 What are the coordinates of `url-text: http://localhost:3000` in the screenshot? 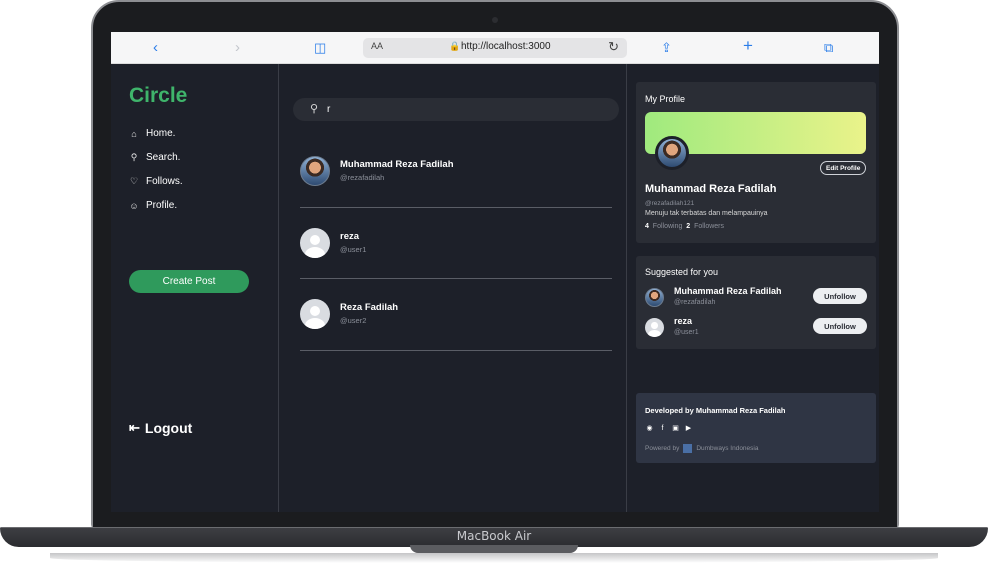 It's located at (506, 46).